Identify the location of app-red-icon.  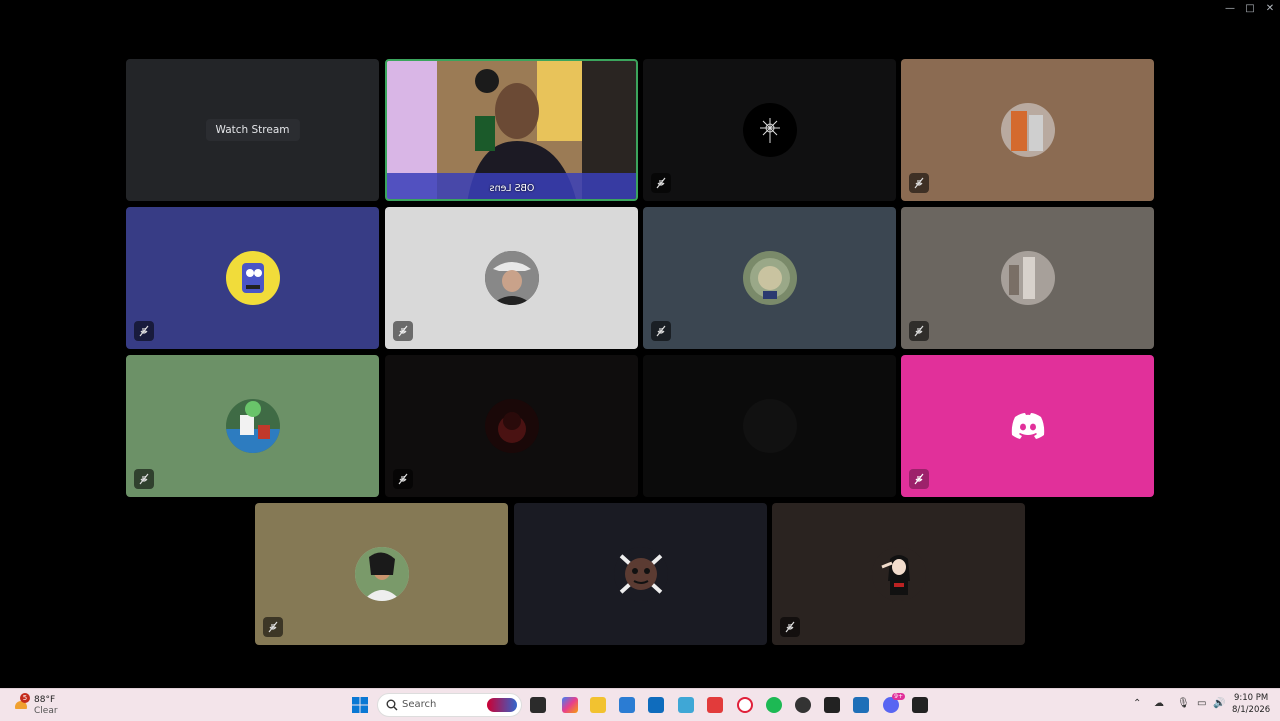
(715, 705).